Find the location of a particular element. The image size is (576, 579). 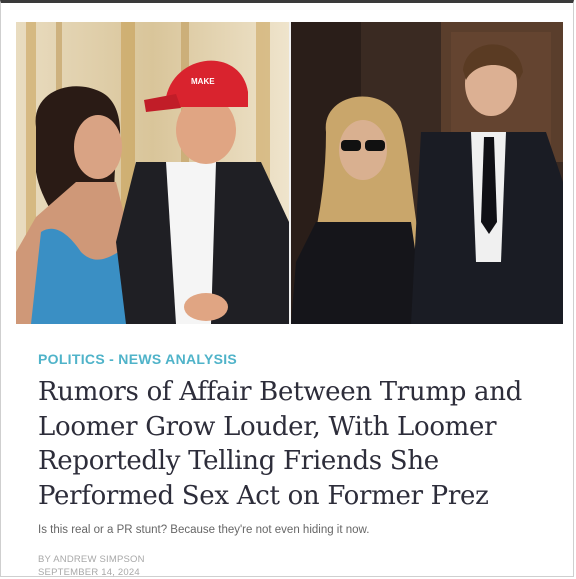

article-meta: BY ANDREW SIMPSON SEPTEMBER 14, 2024 is located at coordinates (91, 566).